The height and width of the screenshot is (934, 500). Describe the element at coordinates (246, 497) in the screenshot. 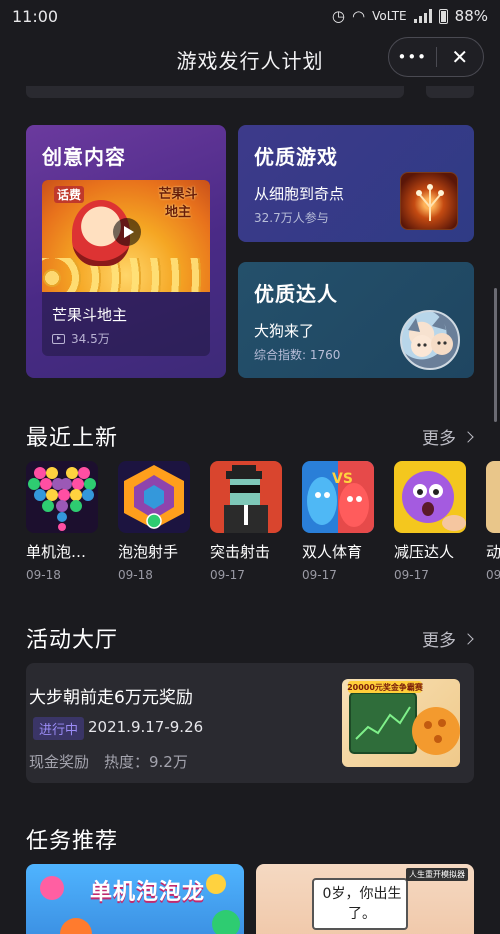

I see `sniper-agent-icon` at that location.